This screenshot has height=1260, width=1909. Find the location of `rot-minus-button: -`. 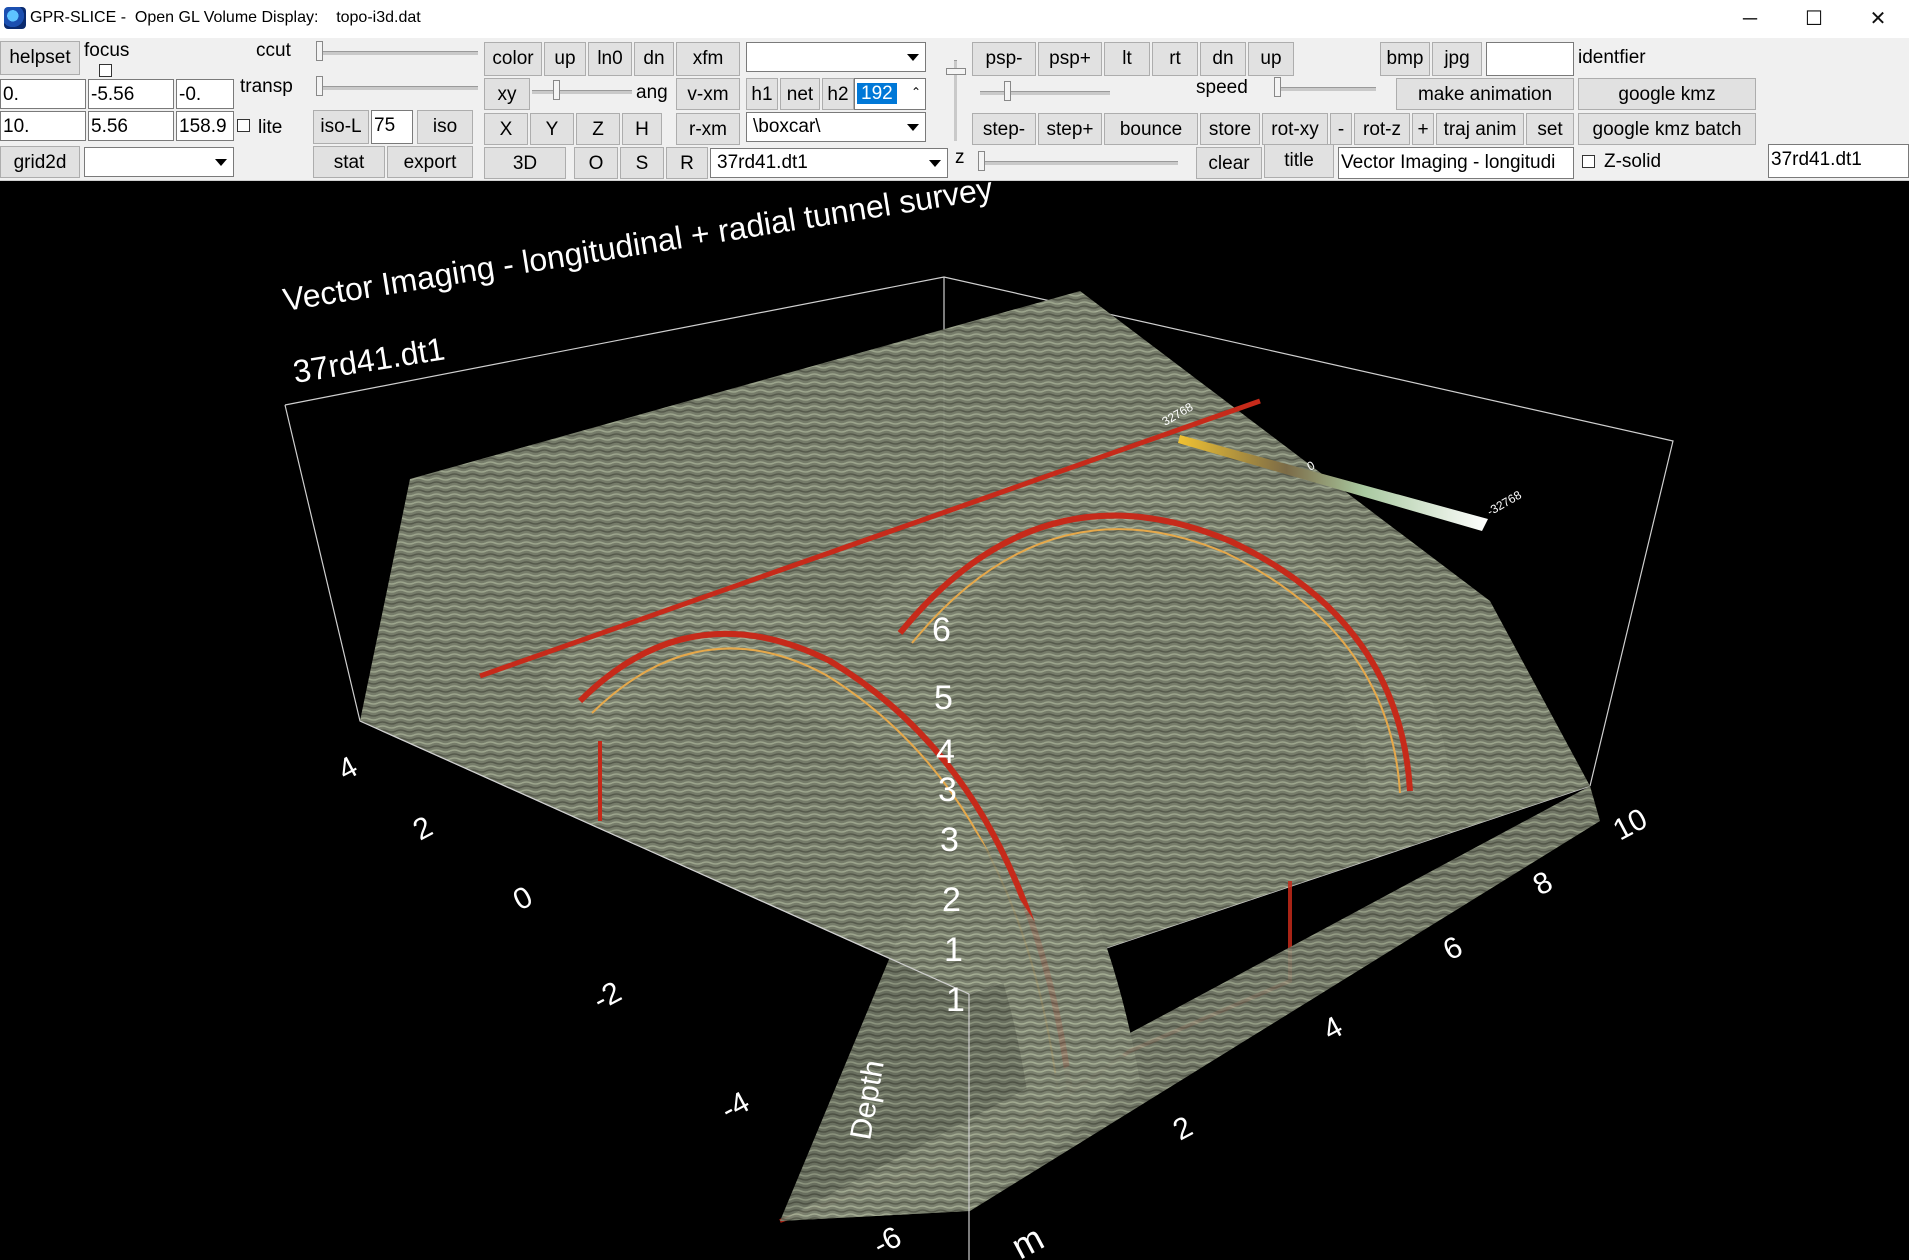

rot-minus-button: - is located at coordinates (1341, 129).